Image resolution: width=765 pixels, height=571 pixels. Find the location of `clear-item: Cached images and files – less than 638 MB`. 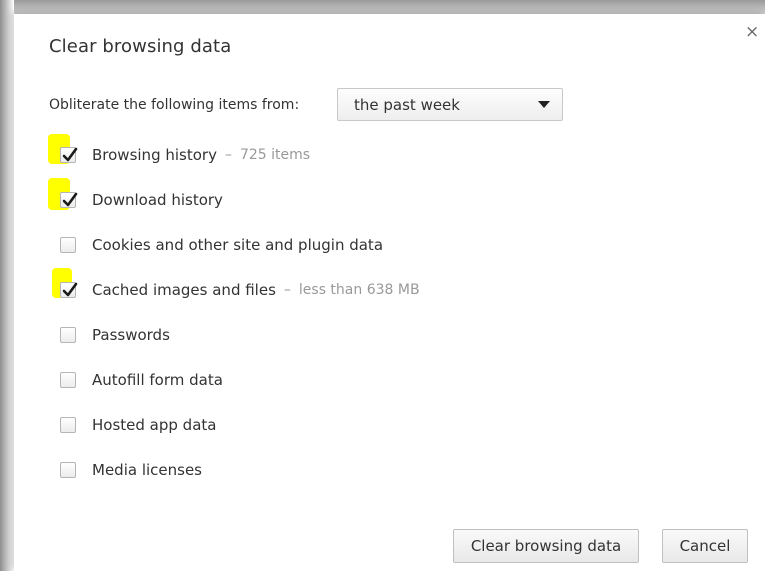

clear-item: Cached images and files – less than 638 MB is located at coordinates (233, 286).